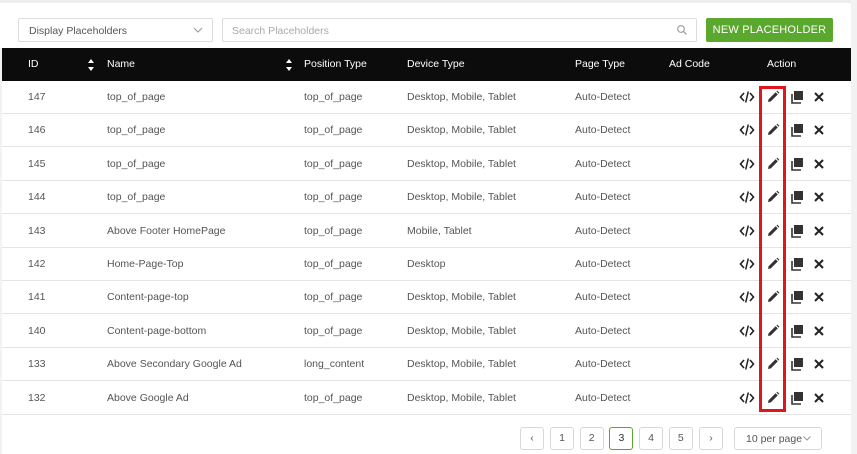 The width and height of the screenshot is (857, 454). Describe the element at coordinates (37, 297) in the screenshot. I see `cell-id: 141` at that location.